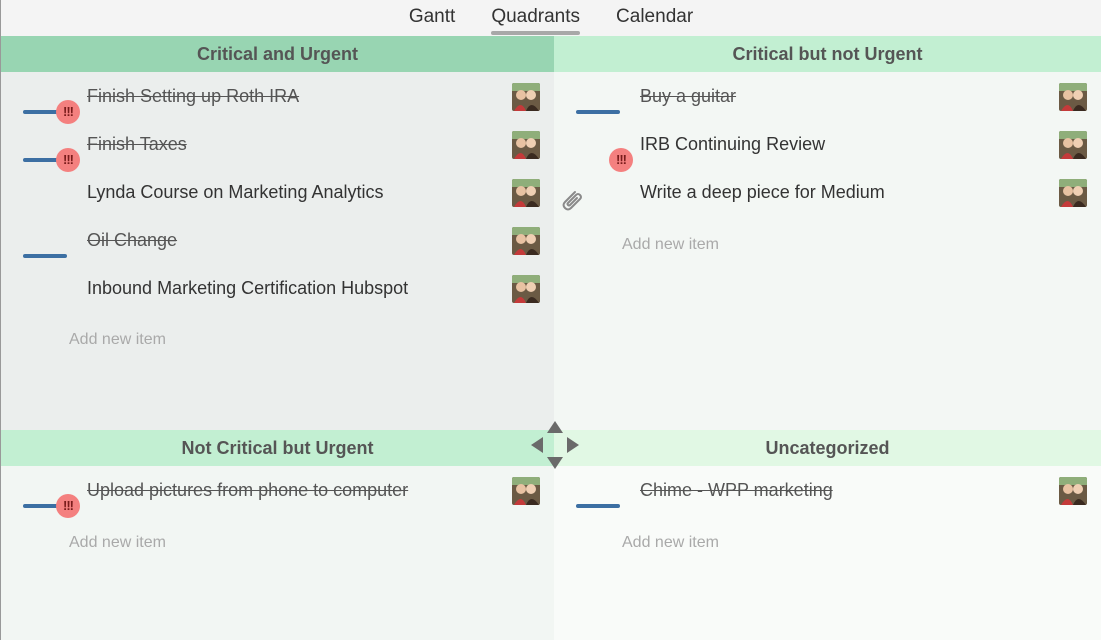 Image resolution: width=1101 pixels, height=640 pixels. I want to click on task-item: Write a deep piece for Medium, so click(827, 192).